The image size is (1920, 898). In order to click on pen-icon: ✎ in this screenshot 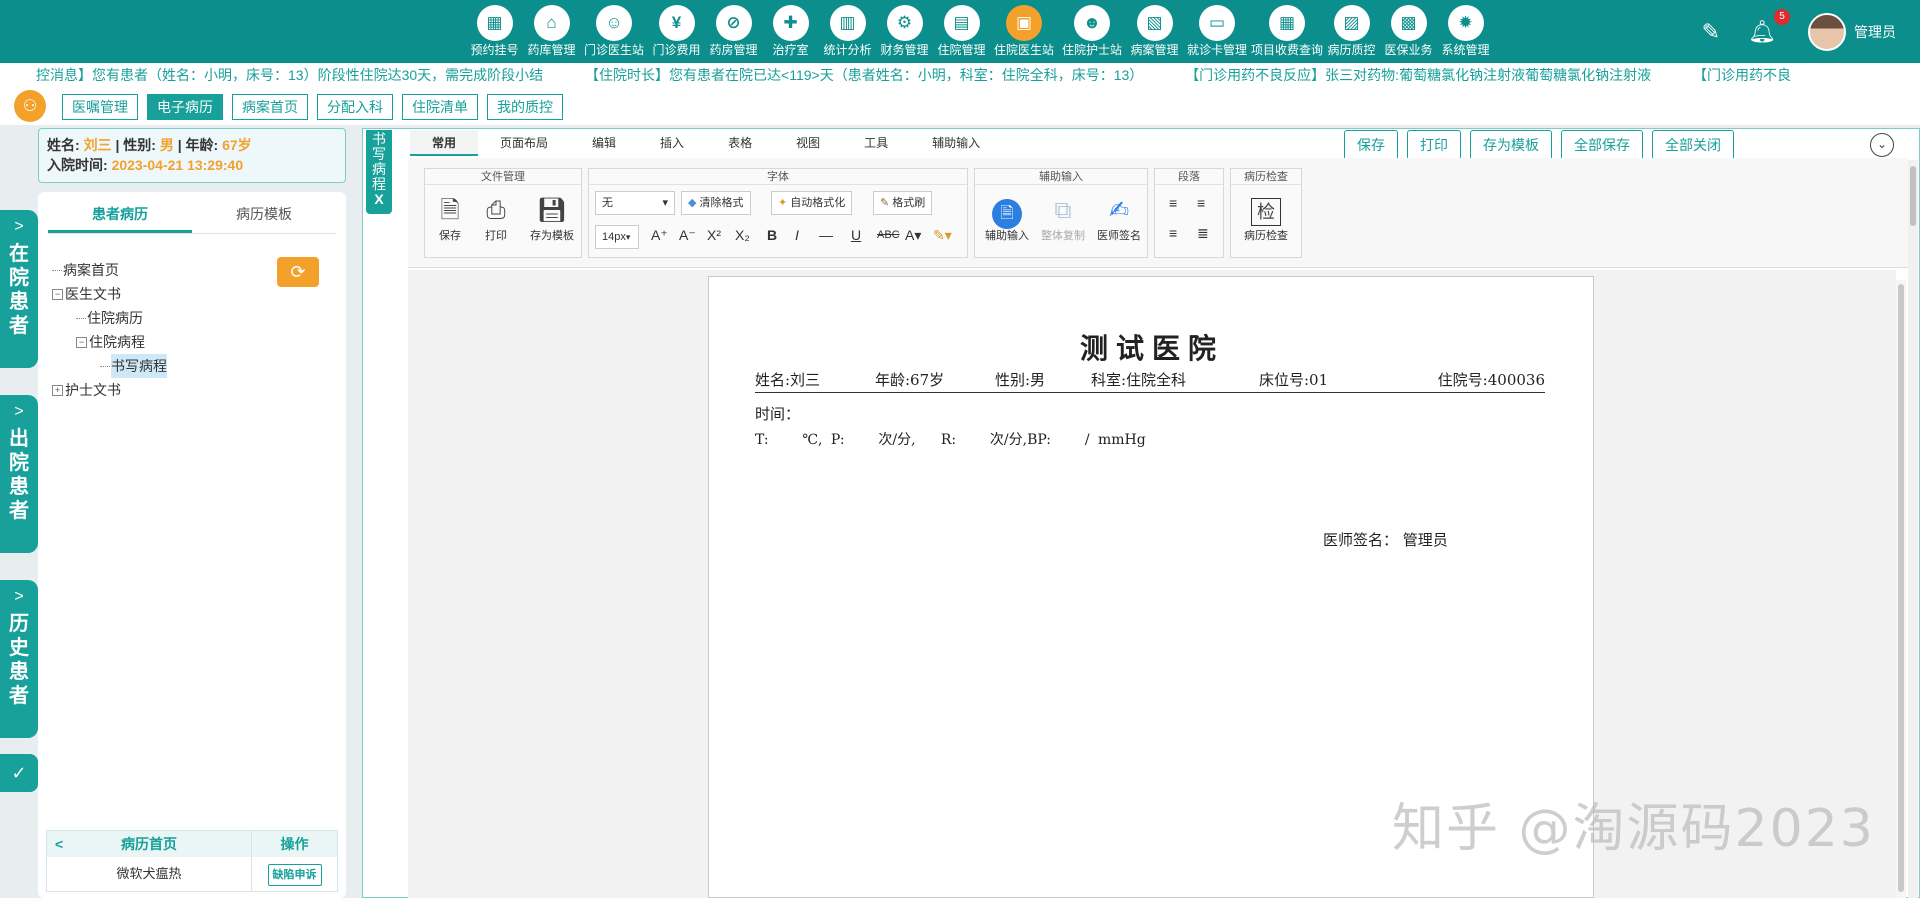, I will do `click(1711, 32)`.